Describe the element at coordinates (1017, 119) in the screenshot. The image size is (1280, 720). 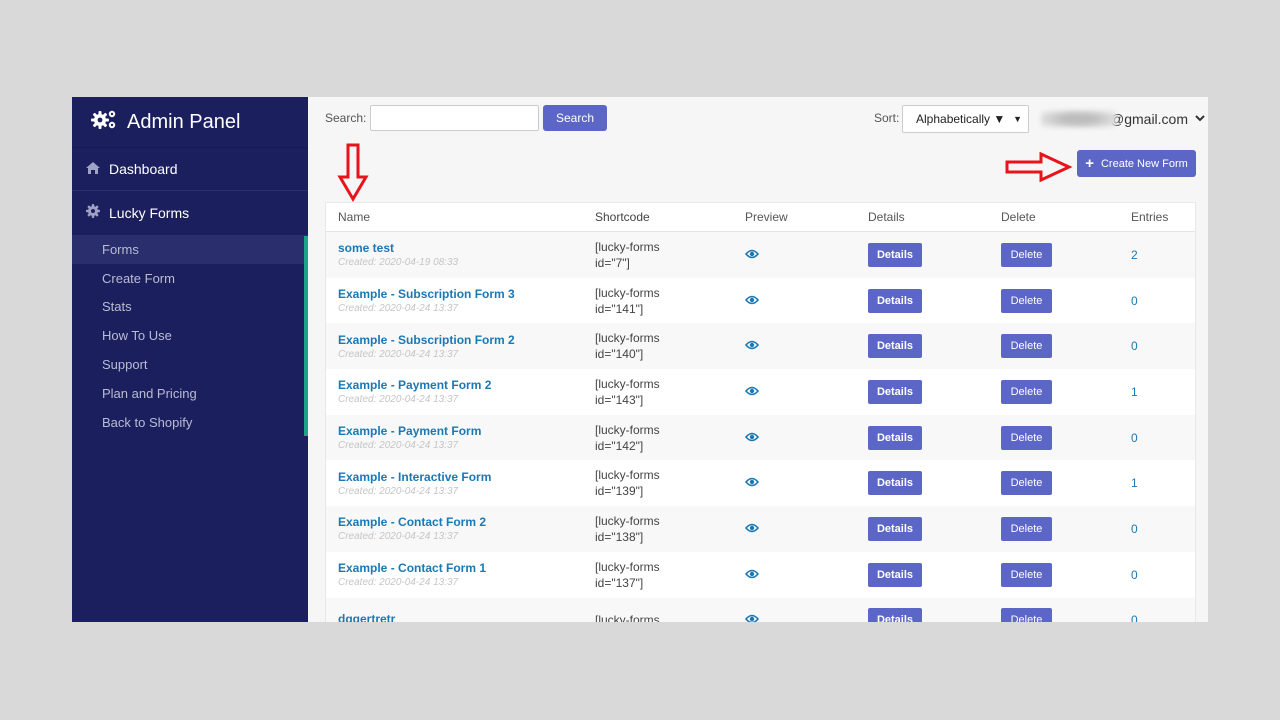
I see `caret-down-icon: ▼` at that location.